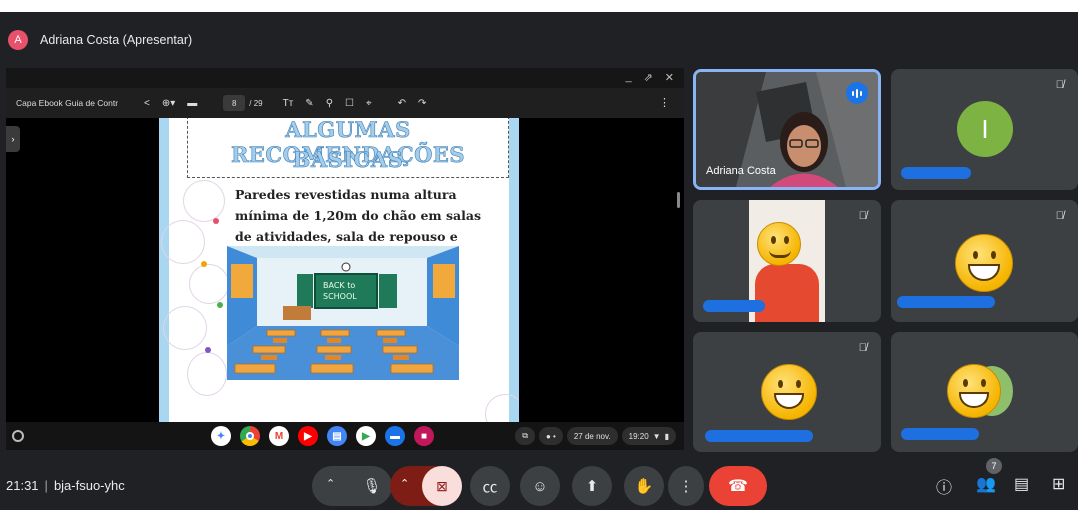 This screenshot has height=510, width=1078. I want to click on slide-title-line2: BÁSICAS, so click(348, 160).